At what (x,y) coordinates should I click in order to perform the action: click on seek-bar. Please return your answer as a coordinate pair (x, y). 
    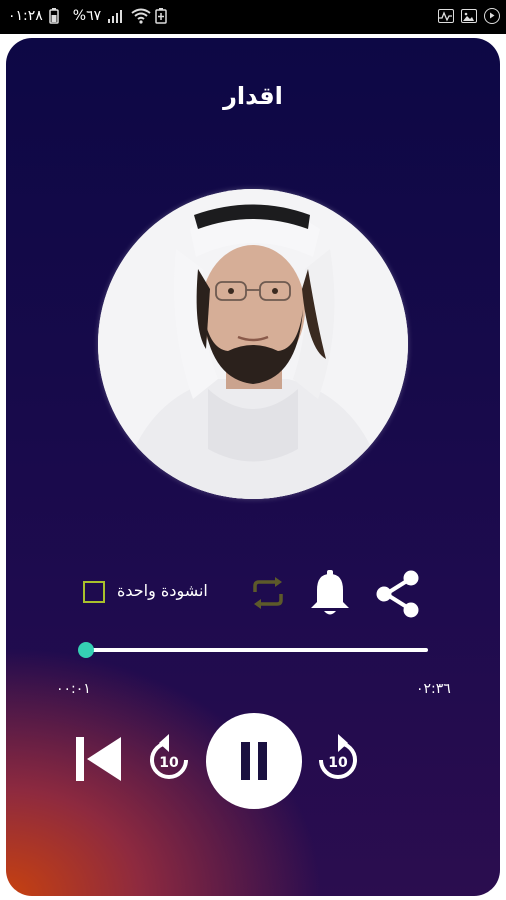
    Looking at the image, I should click on (253, 650).